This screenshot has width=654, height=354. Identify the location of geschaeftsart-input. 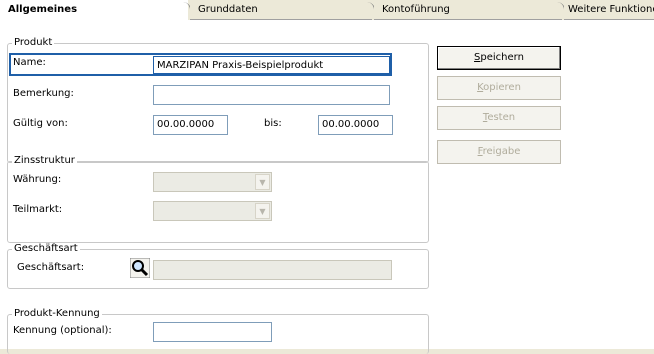
(272, 270).